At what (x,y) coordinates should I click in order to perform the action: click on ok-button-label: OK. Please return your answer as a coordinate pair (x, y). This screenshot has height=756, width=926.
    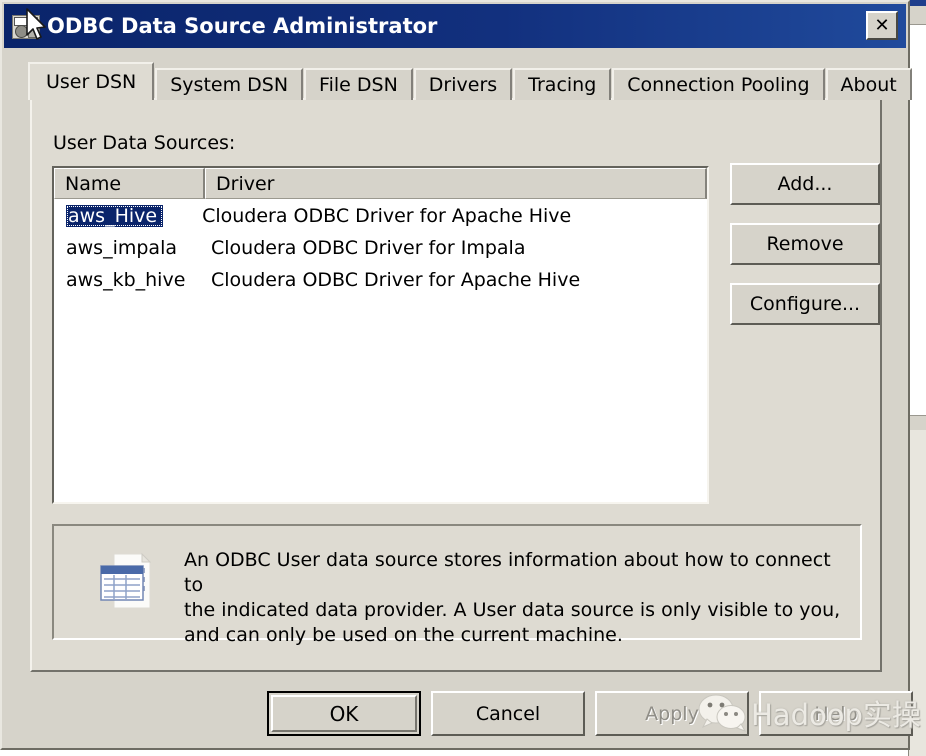
    Looking at the image, I should click on (344, 713).